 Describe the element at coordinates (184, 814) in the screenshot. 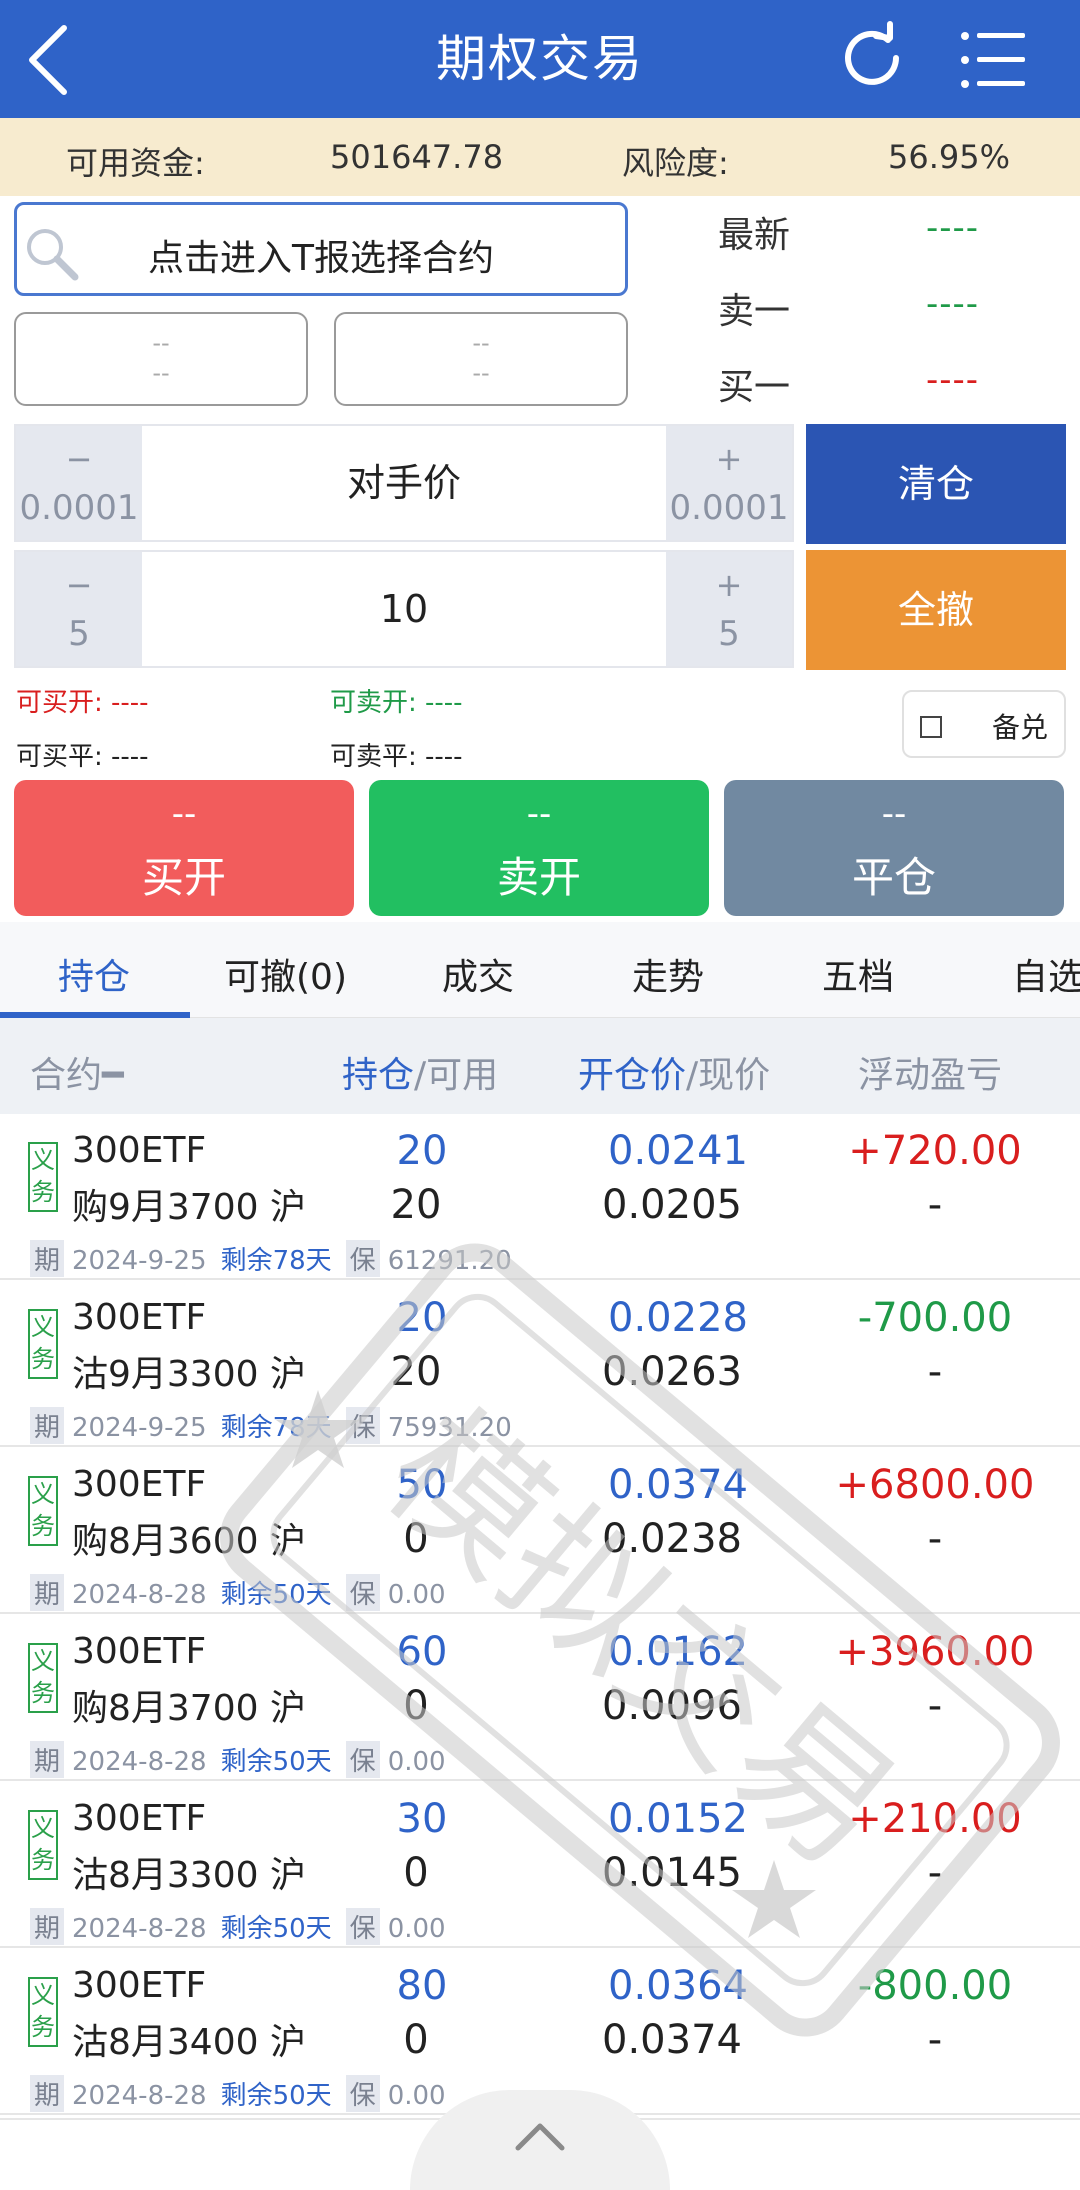

I see `buy-open-price: --` at that location.